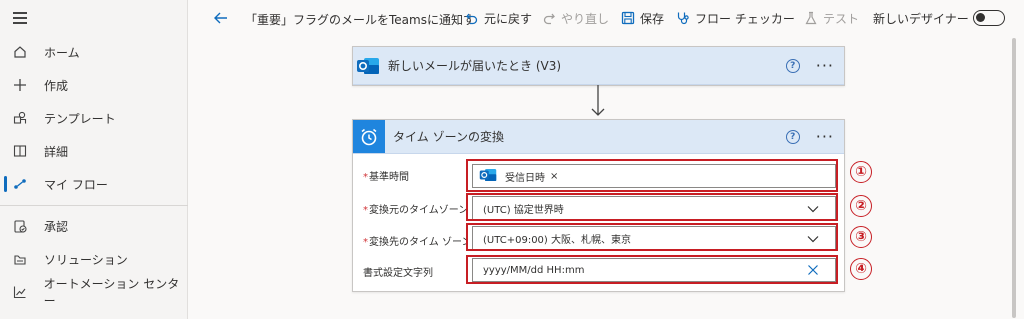  What do you see at coordinates (861, 237) in the screenshot?
I see `annotation-badge-3: ③` at bounding box center [861, 237].